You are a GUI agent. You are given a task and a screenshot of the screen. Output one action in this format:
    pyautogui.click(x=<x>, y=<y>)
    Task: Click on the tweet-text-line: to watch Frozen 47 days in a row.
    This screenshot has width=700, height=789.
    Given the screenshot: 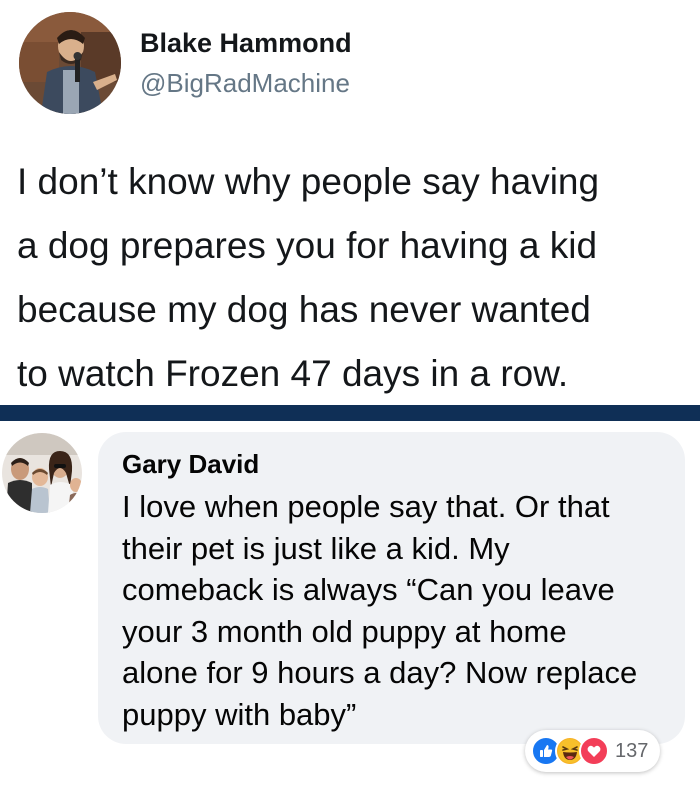 What is the action you would take?
    pyautogui.click(x=293, y=373)
    